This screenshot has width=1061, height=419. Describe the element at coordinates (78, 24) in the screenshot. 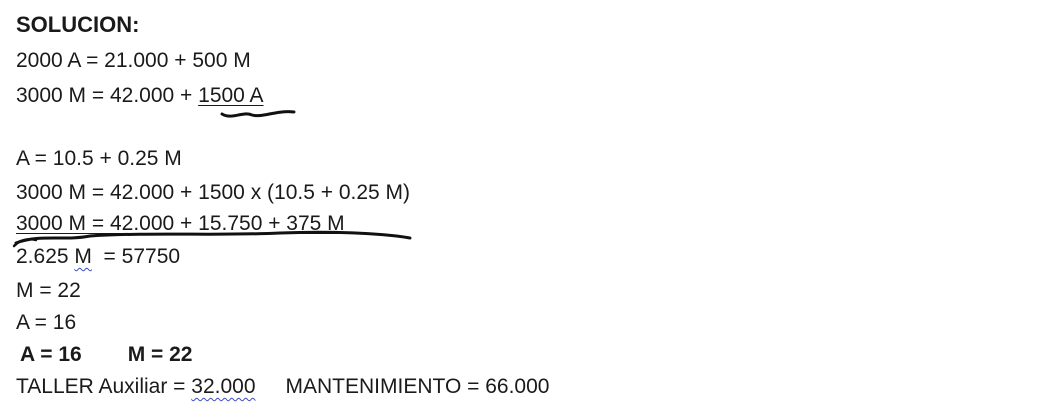

I see `solution-title: SOLUCION:` at that location.